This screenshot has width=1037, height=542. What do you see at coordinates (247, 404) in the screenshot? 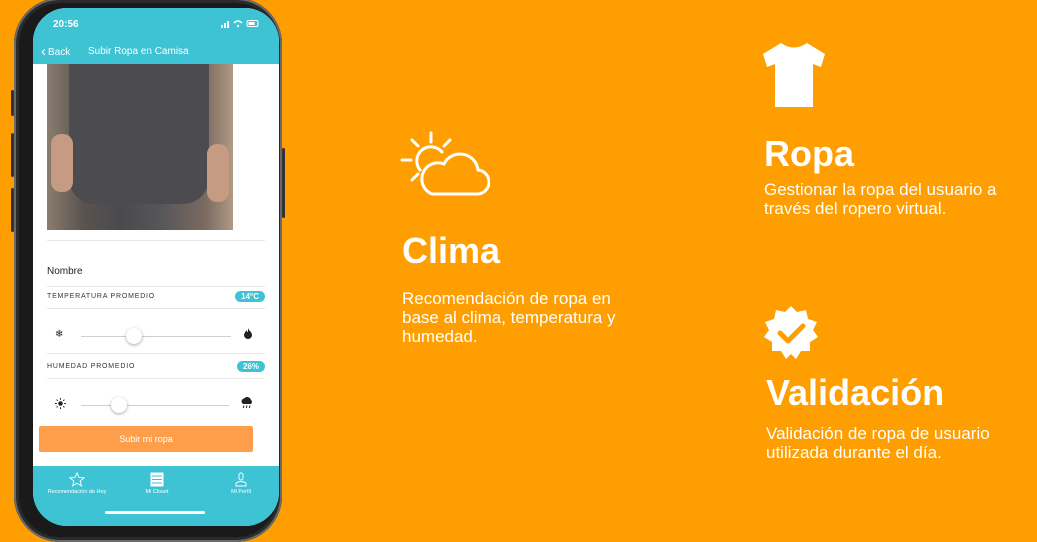
I see `rain-cloud-icon` at bounding box center [247, 404].